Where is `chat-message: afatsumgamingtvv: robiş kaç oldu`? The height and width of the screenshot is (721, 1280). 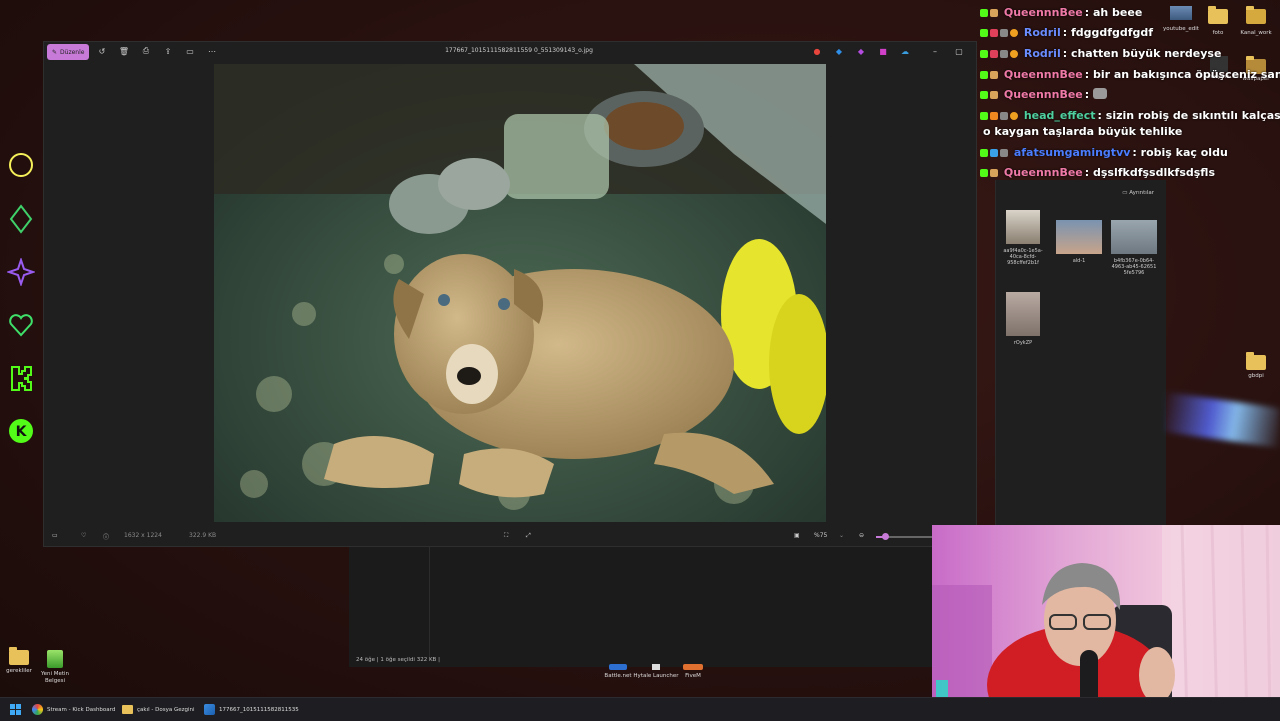
chat-message: afatsumgamingtvv: robiş kaç oldu is located at coordinates (1104, 152).